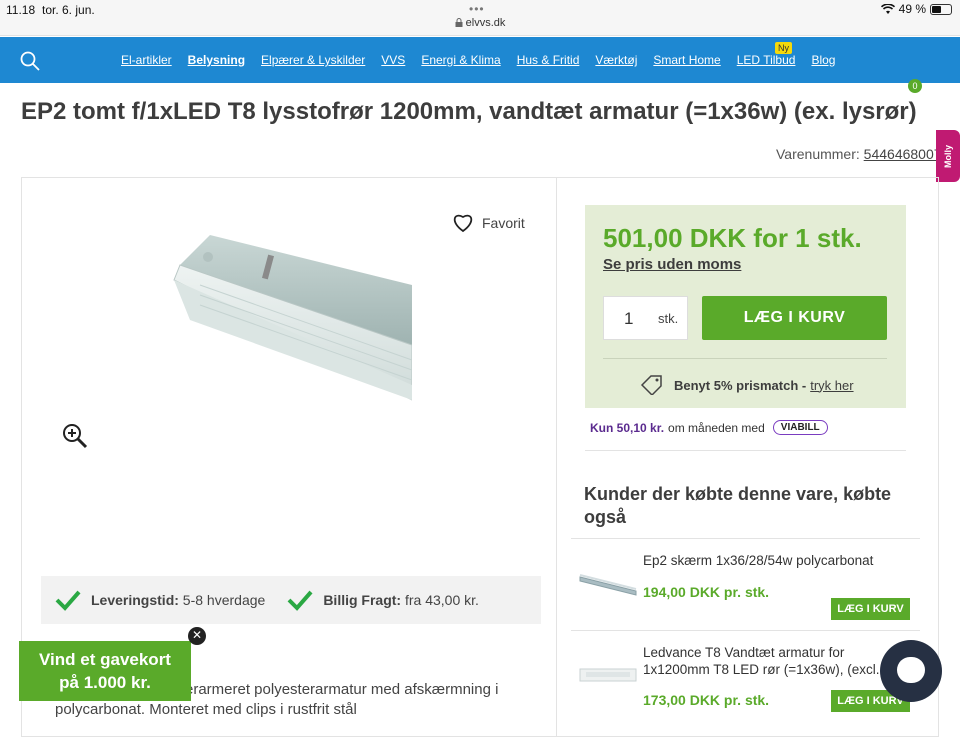 The image size is (960, 737). Describe the element at coordinates (706, 700) in the screenshot. I see `related-product-price: 173,00 DKK pr. stk.` at that location.